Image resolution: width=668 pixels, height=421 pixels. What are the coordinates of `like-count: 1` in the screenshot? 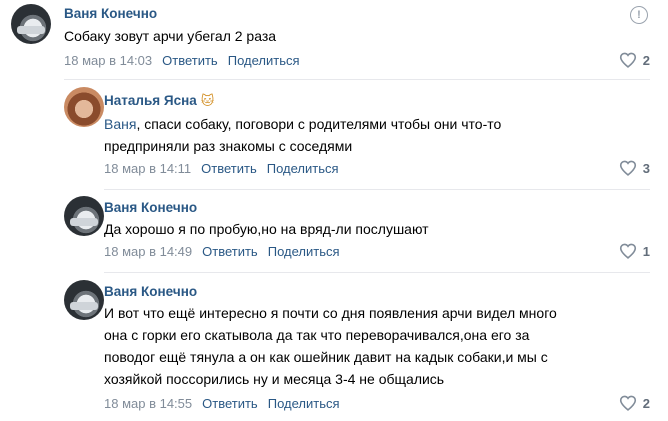 It's located at (646, 251).